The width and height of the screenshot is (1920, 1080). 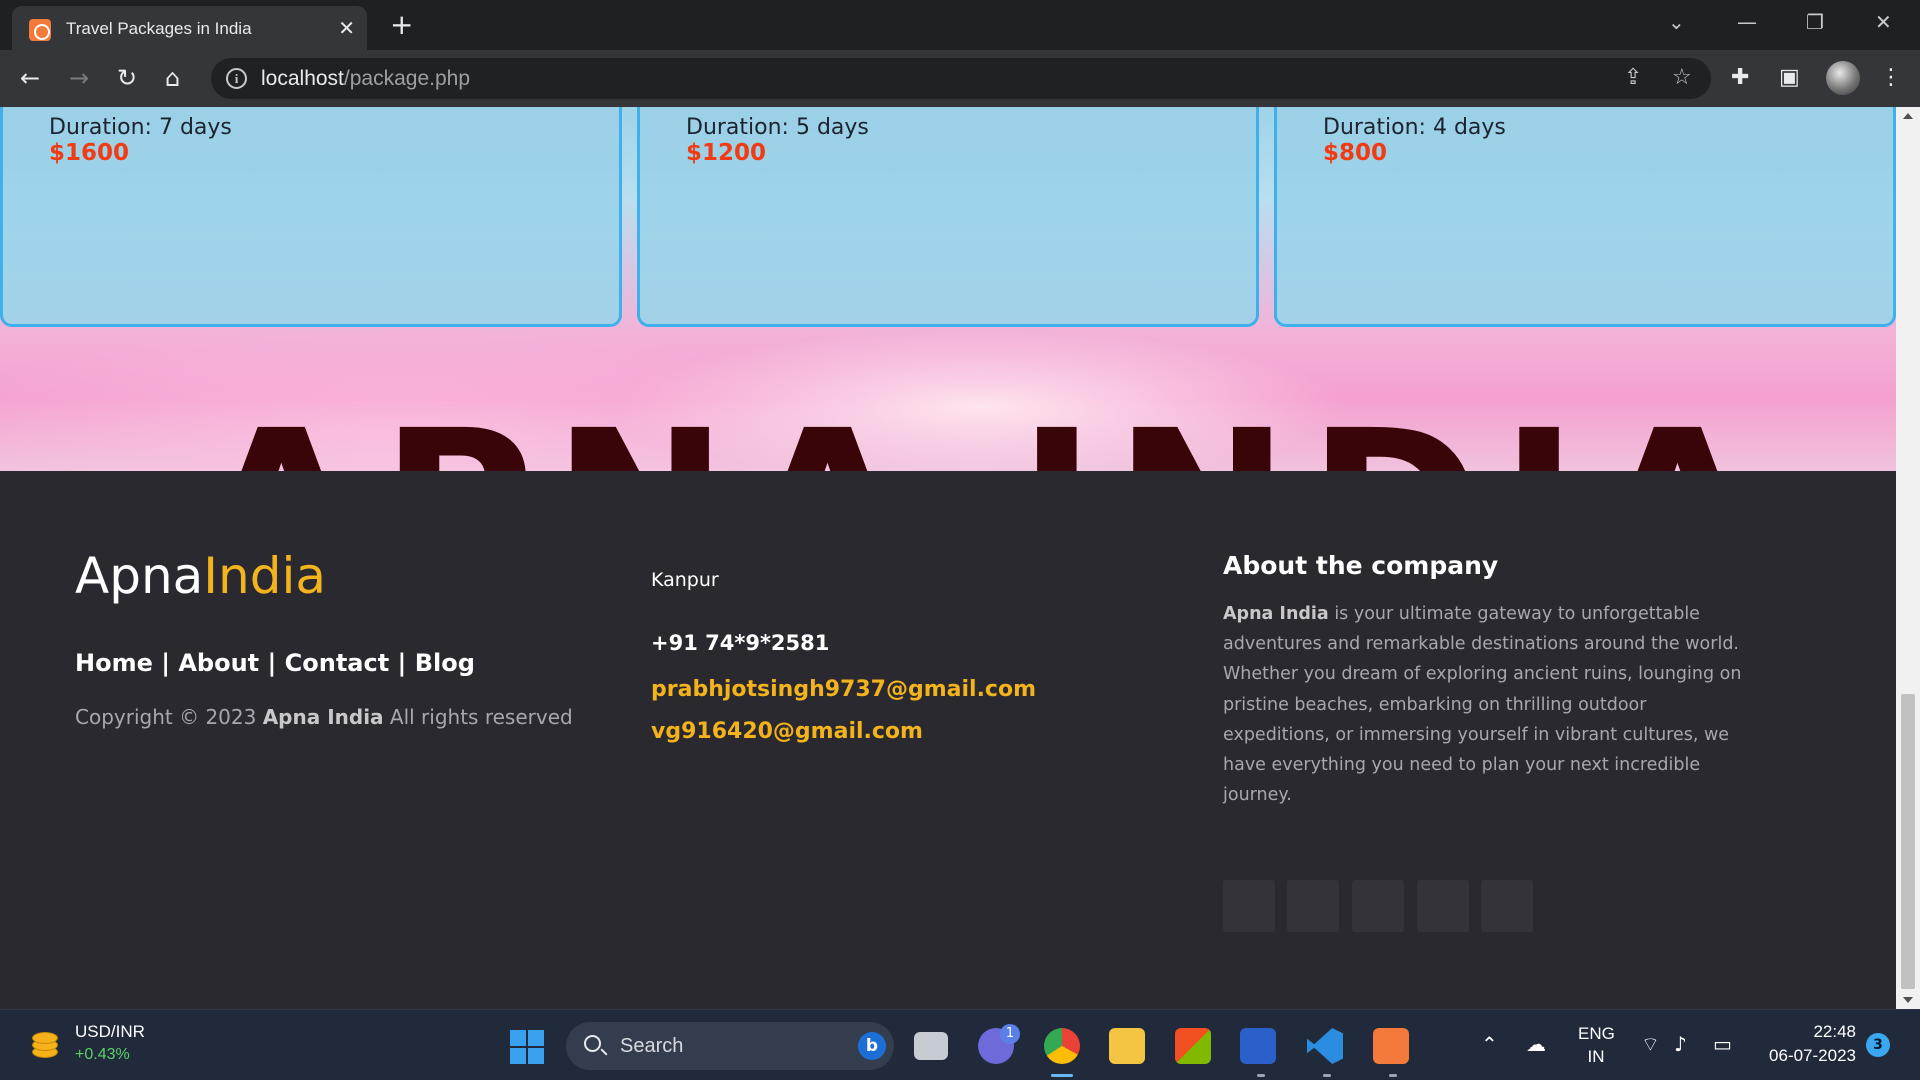 What do you see at coordinates (652, 1046) in the screenshot?
I see `search-label: Search` at bounding box center [652, 1046].